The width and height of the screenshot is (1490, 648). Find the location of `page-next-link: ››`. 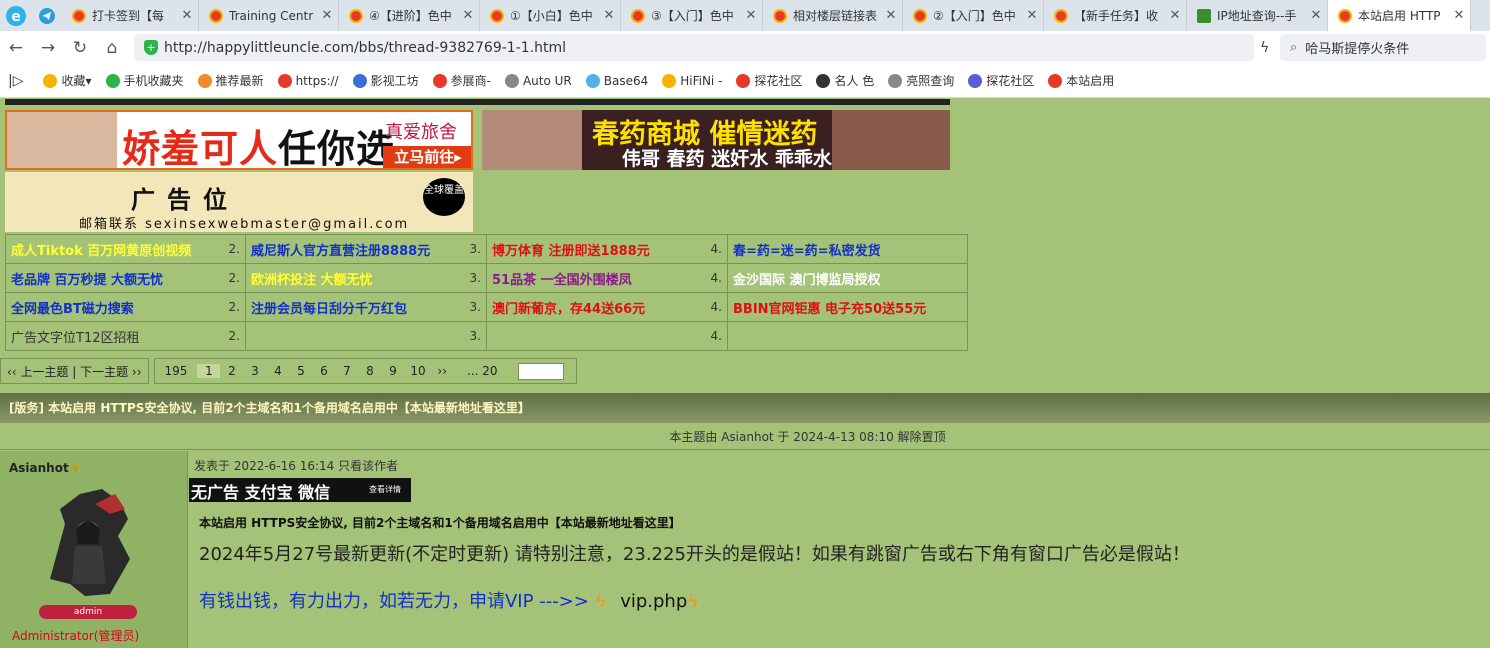

page-next-link: ›› is located at coordinates (442, 371).